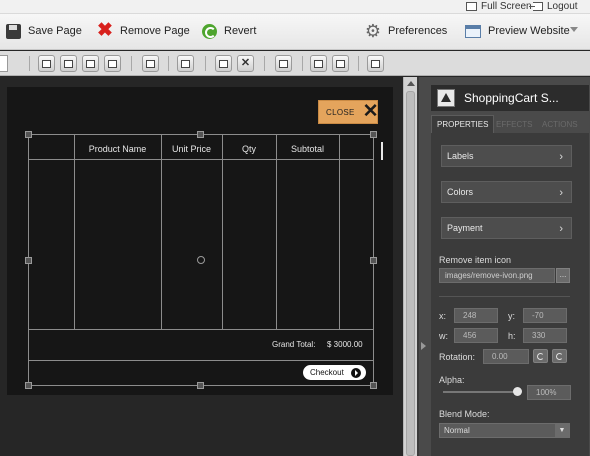 The height and width of the screenshot is (456, 590). What do you see at coordinates (497, 275) in the screenshot?
I see `remove-icon-input: images/remove-ivon.png` at bounding box center [497, 275].